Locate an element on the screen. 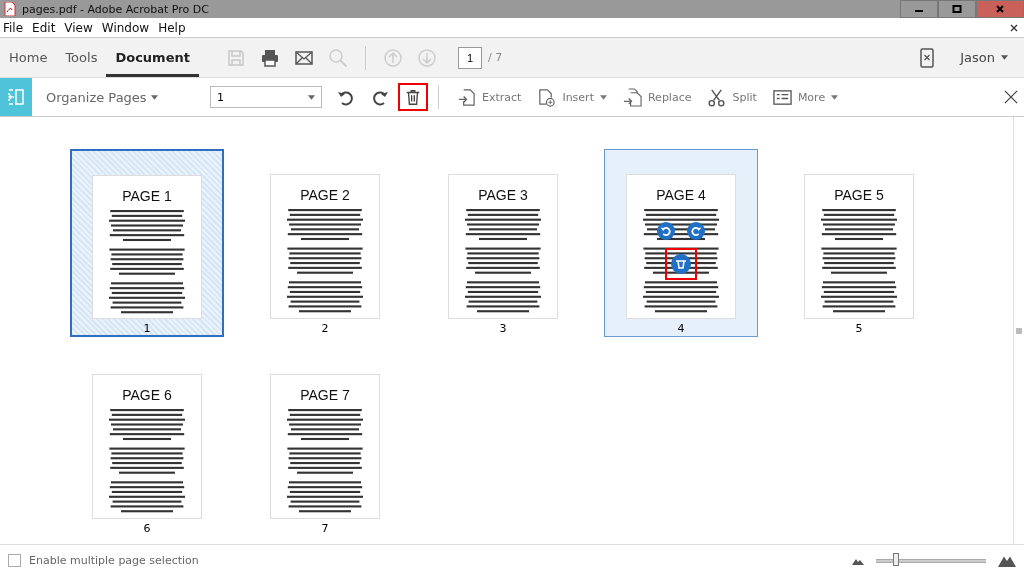 The height and width of the screenshot is (576, 1024). delete-page-button is located at coordinates (681, 264).